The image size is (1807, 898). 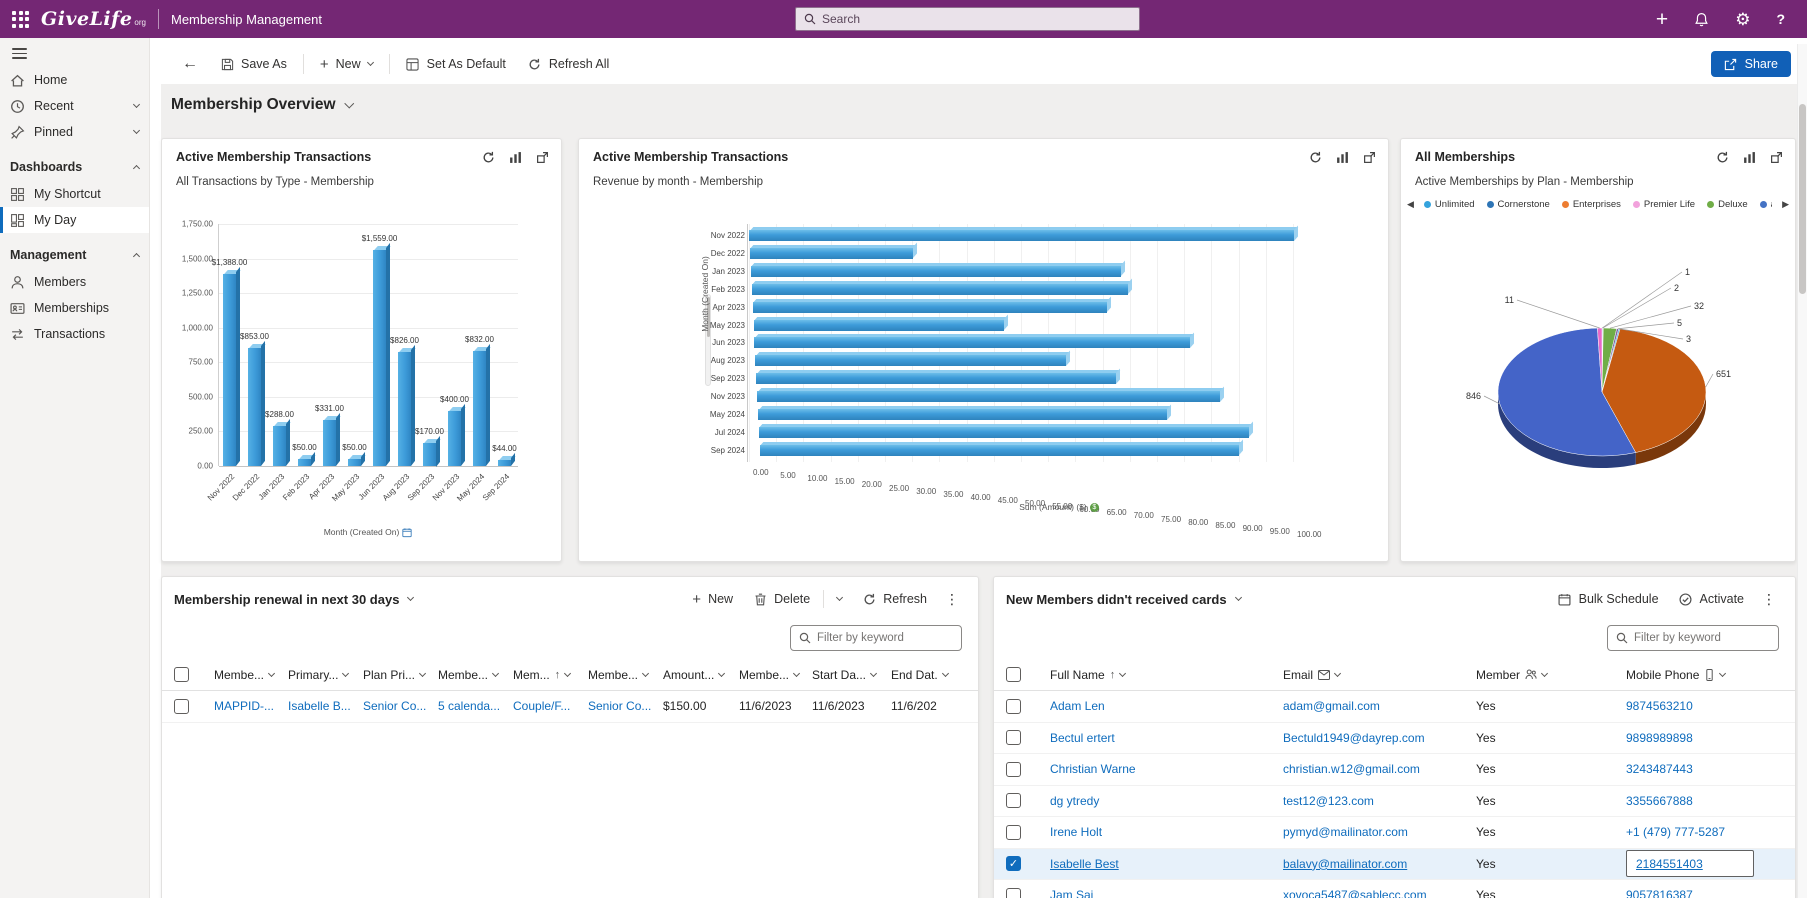 I want to click on legend-item: Deluxe, so click(x=1727, y=204).